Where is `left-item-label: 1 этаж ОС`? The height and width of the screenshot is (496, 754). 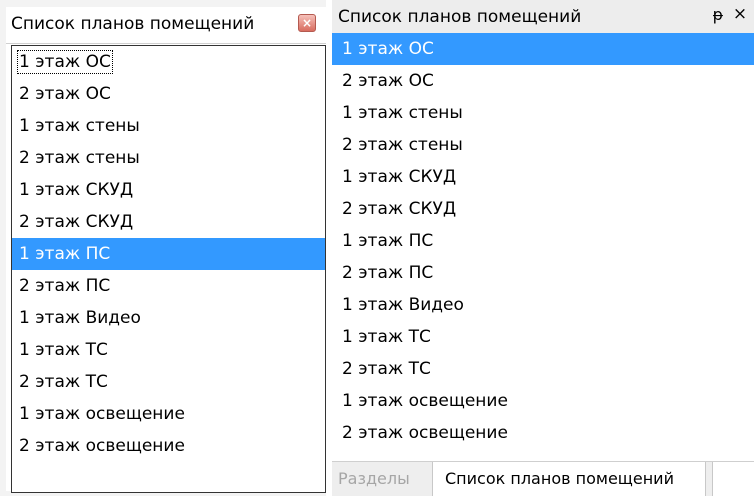 left-item-label: 1 этаж ОС is located at coordinates (65, 62).